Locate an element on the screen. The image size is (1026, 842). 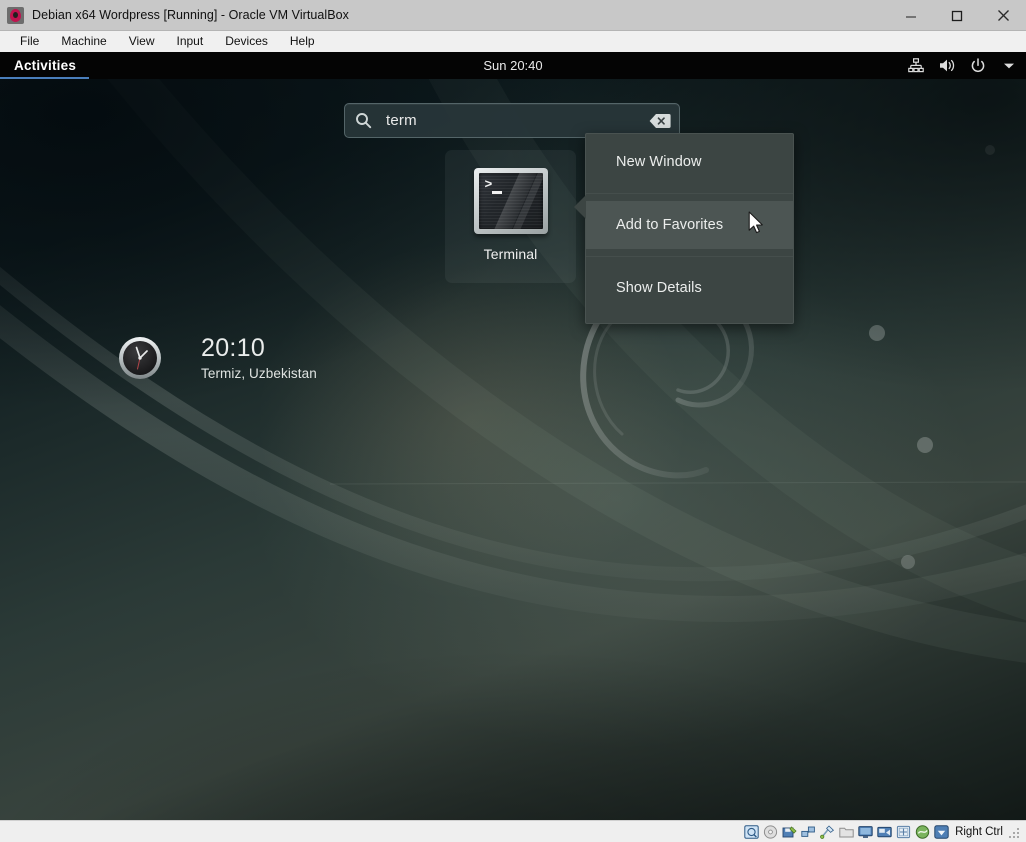
context-menu-arrow-icon is located at coordinates (580, 207).